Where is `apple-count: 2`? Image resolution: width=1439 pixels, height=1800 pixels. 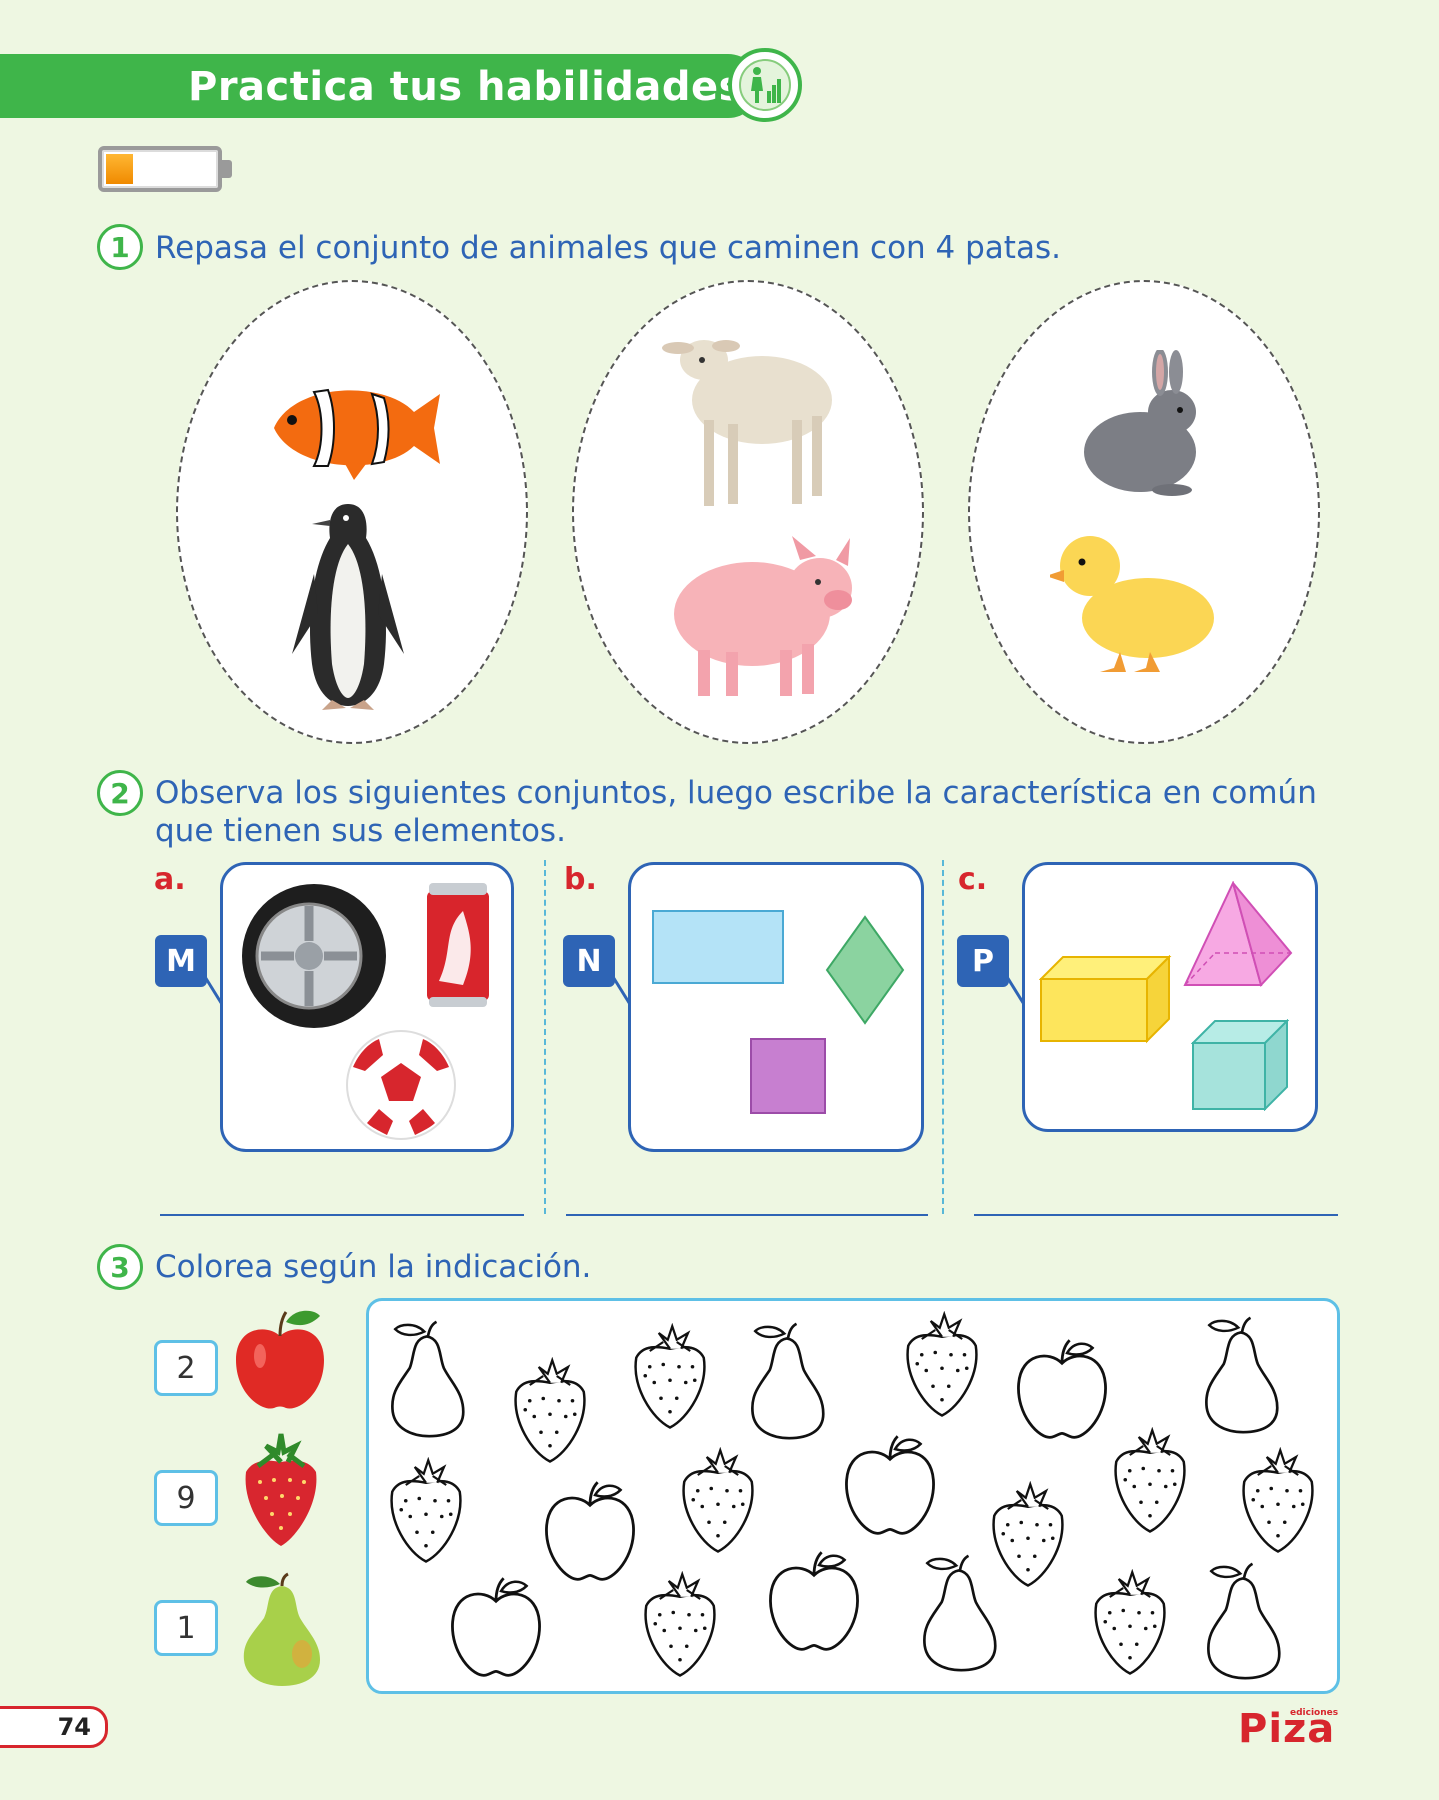 apple-count: 2 is located at coordinates (186, 1368).